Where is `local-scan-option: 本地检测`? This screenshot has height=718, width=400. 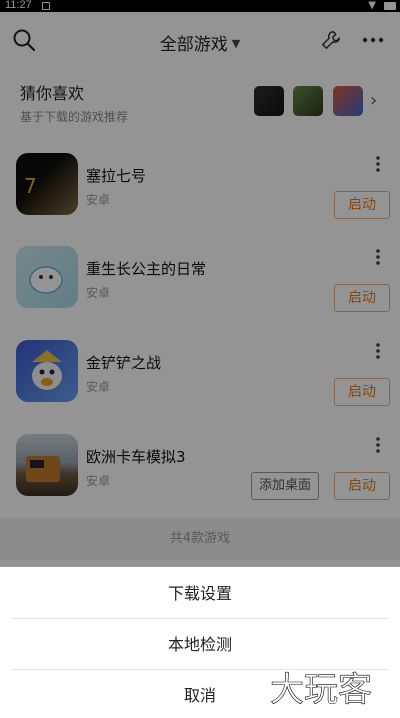
local-scan-option: 本地检测 is located at coordinates (200, 645).